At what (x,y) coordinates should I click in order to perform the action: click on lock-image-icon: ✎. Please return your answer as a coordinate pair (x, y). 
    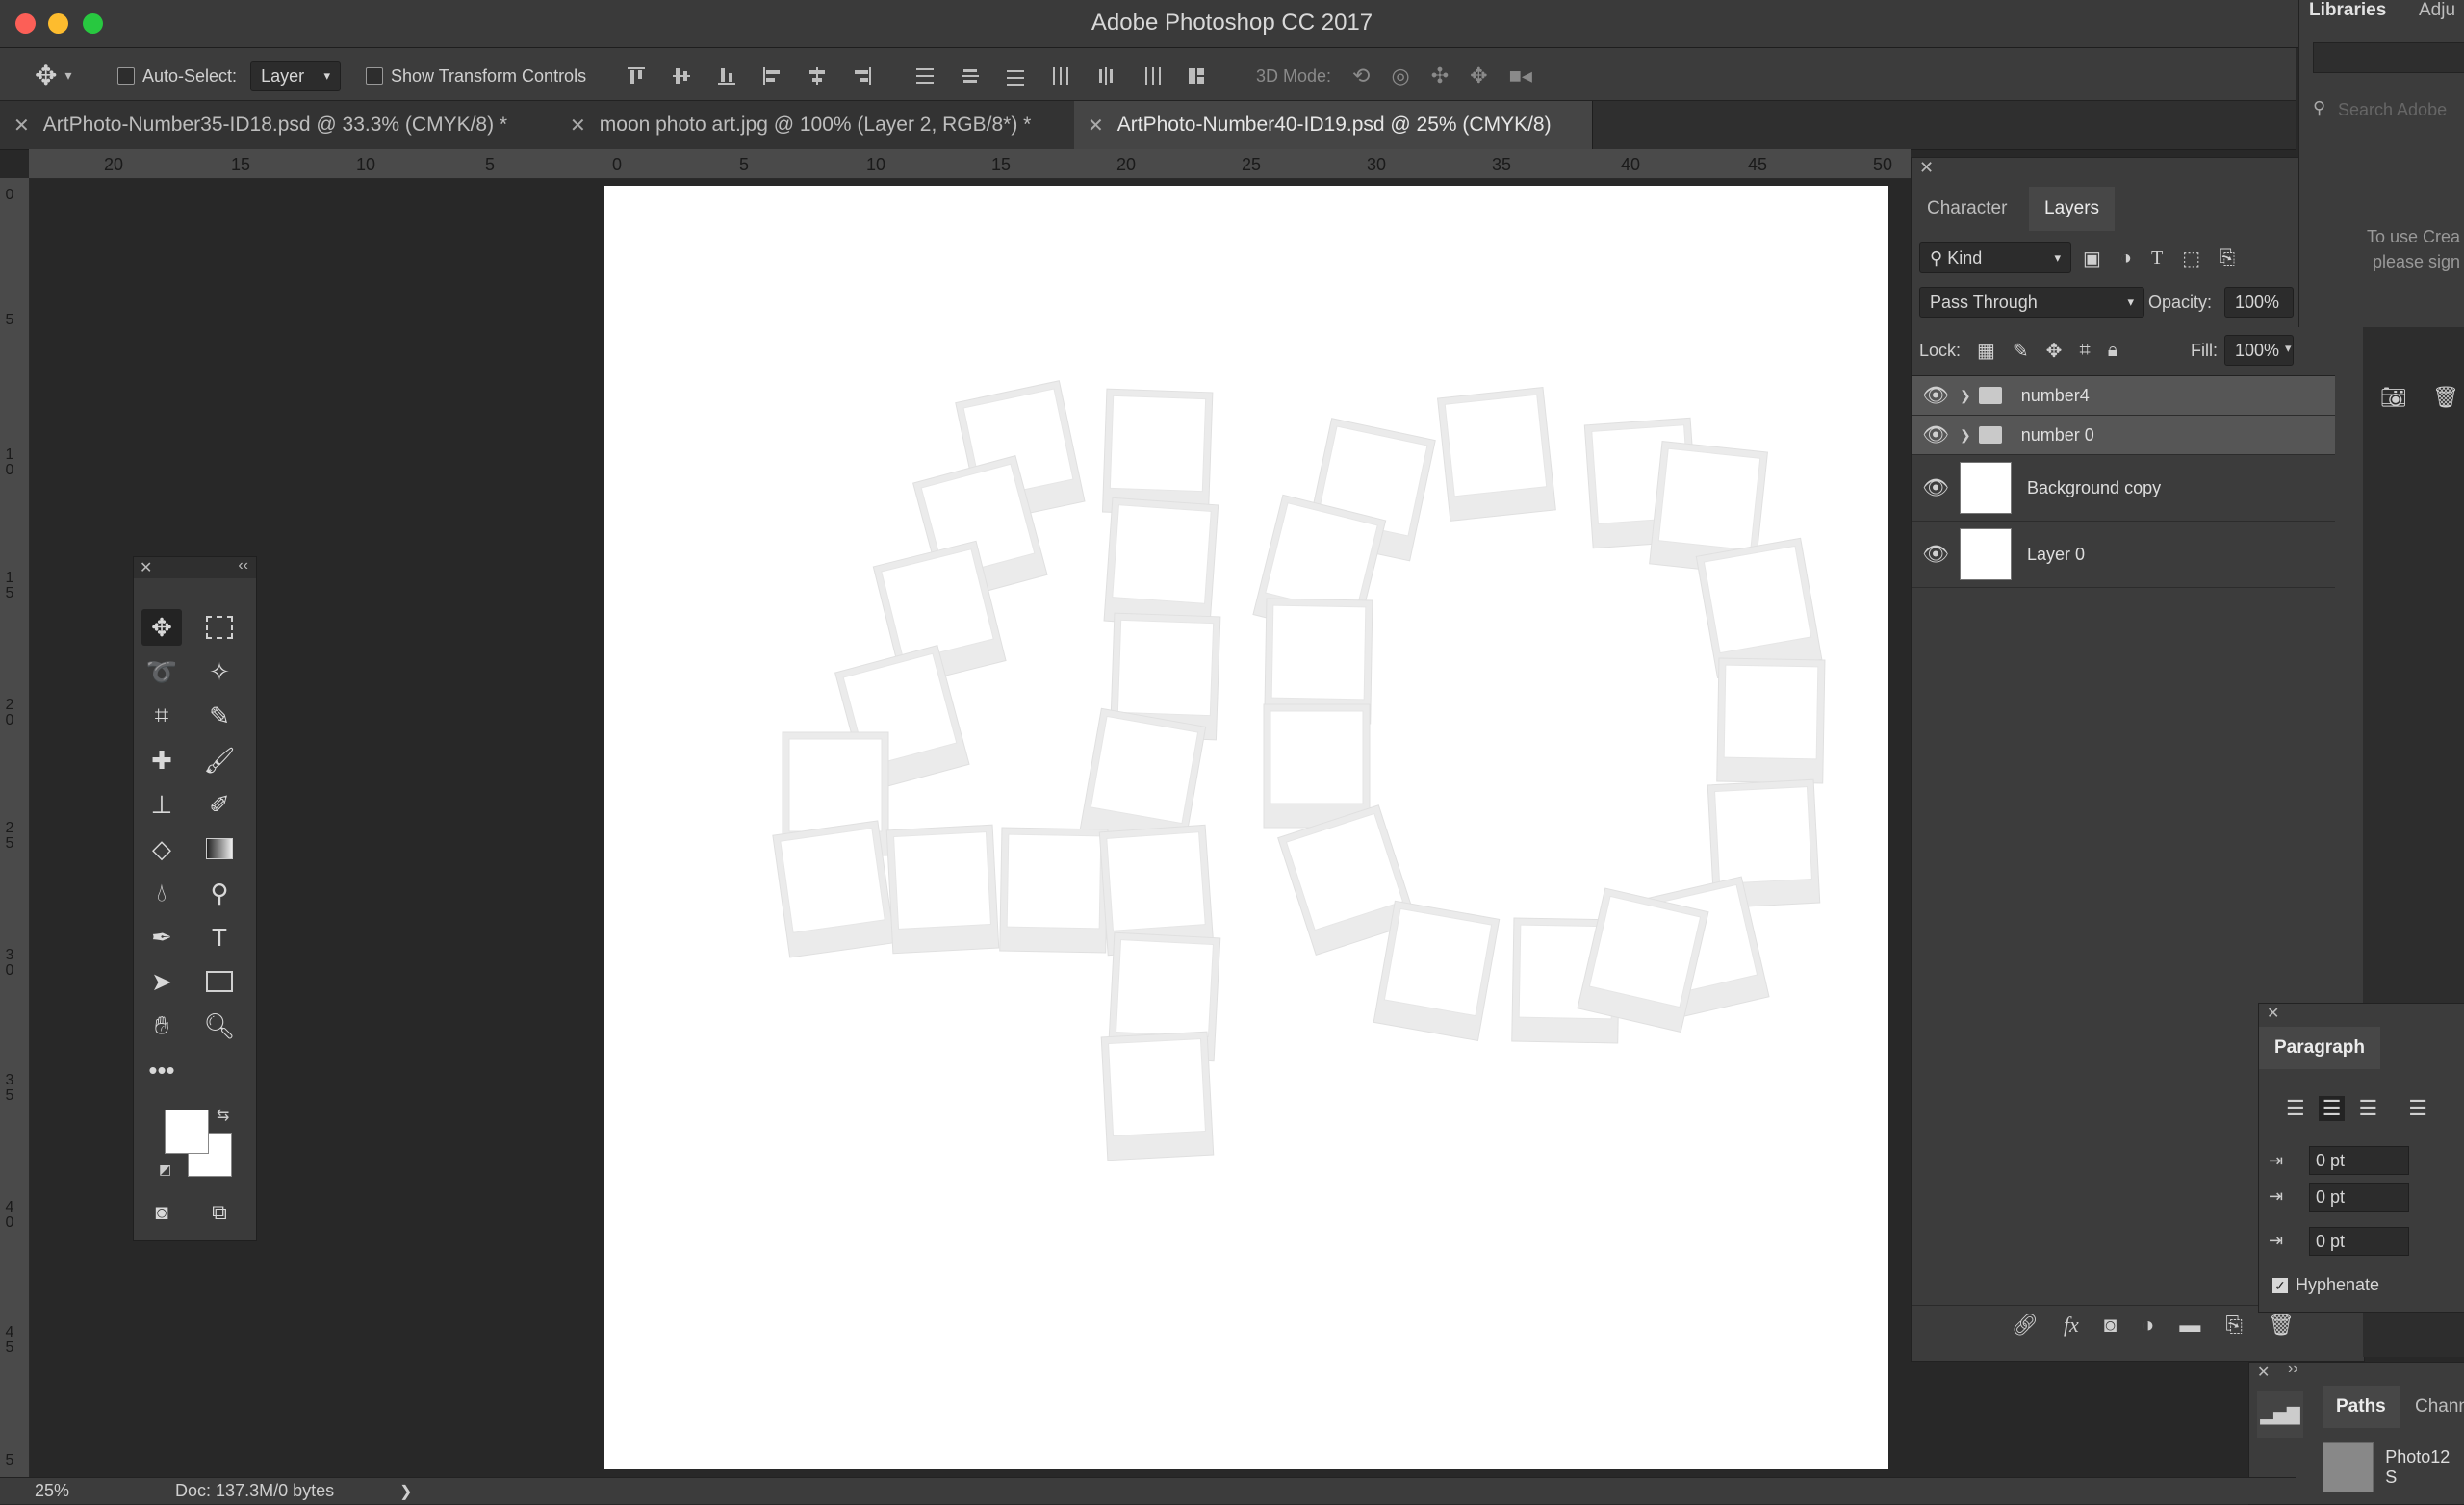
    Looking at the image, I should click on (2021, 351).